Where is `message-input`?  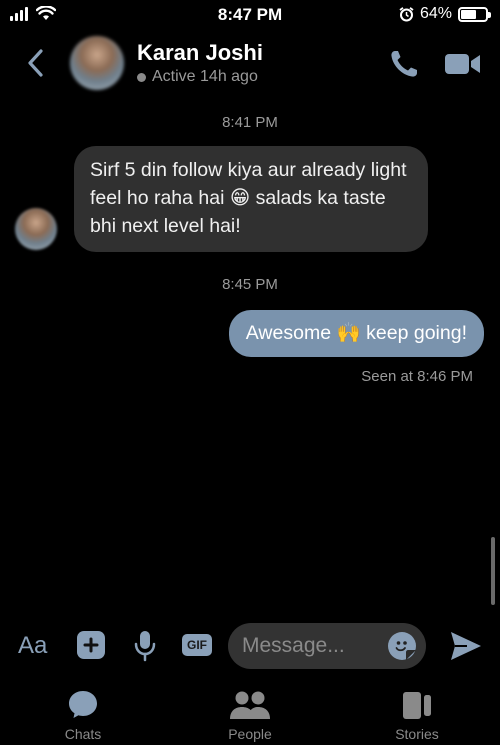
message-input is located at coordinates (312, 646).